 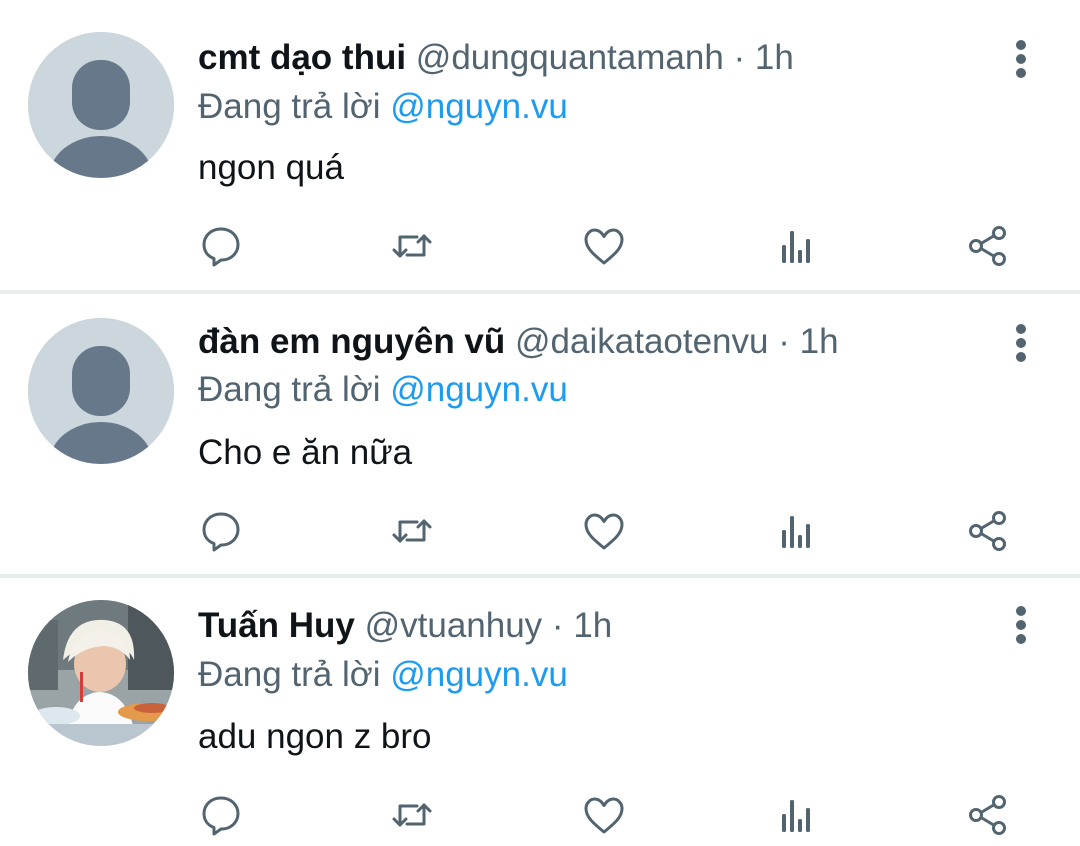 I want to click on tweet-header: Tuấn Huy @vtuanhuy · 1h, so click(x=405, y=626).